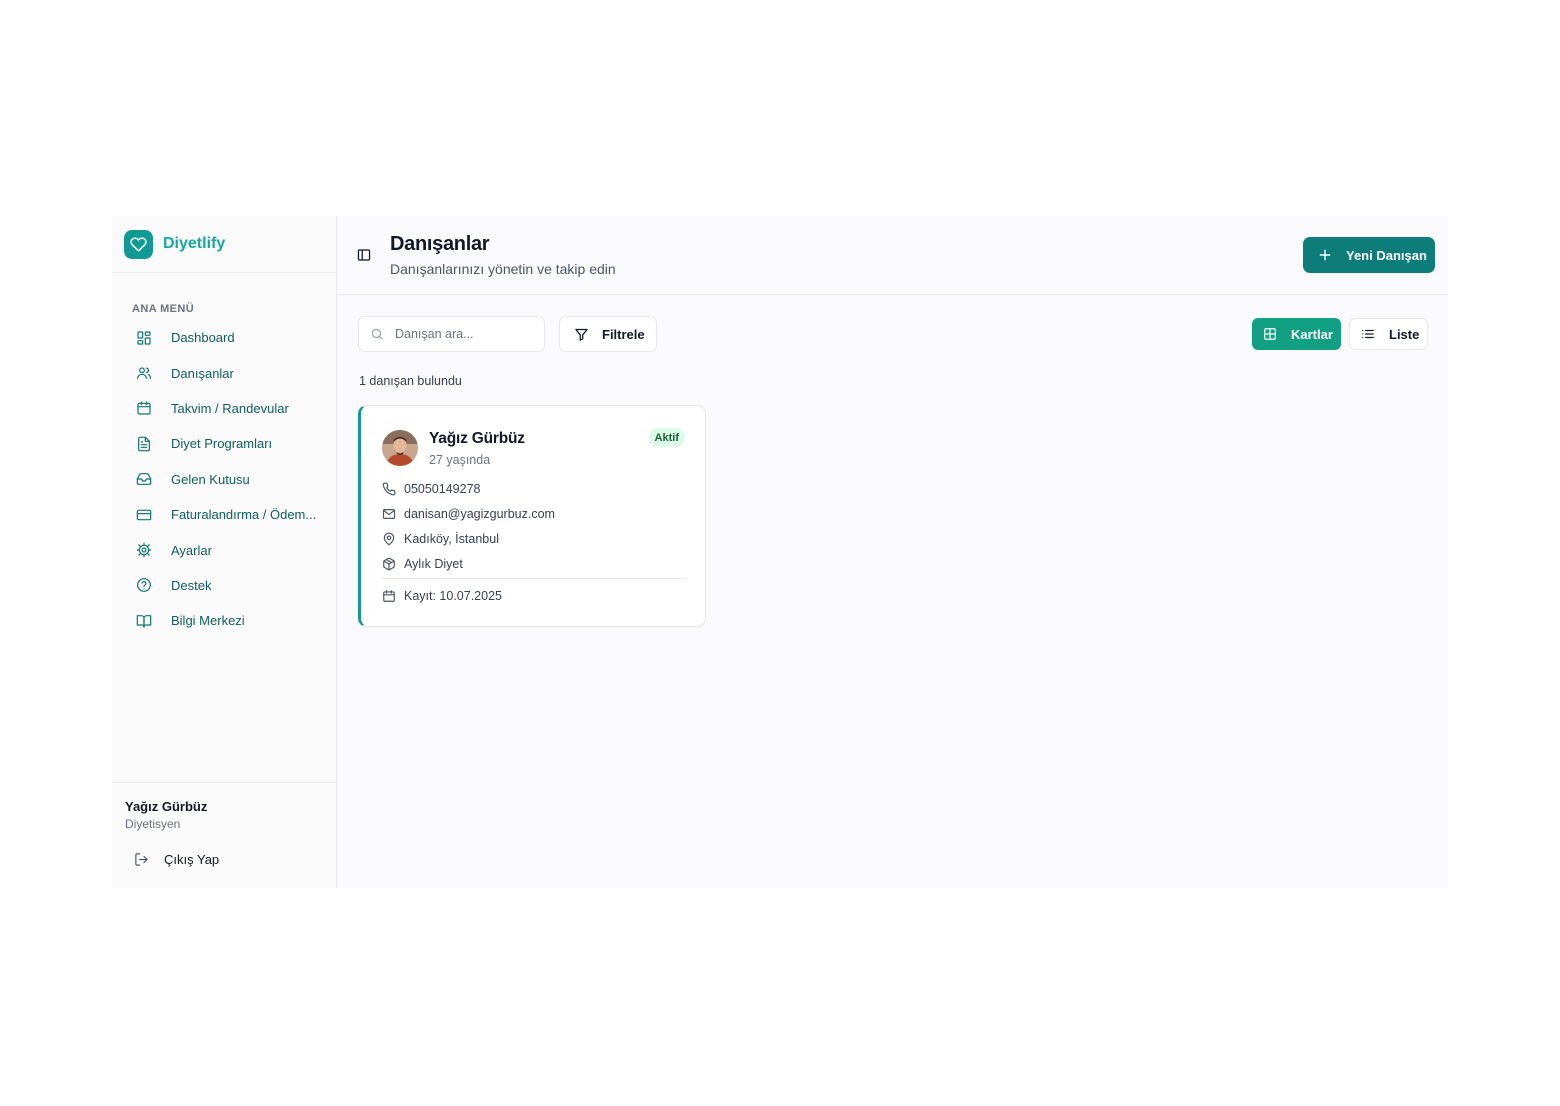 Image resolution: width=1560 pixels, height=1106 pixels. Describe the element at coordinates (364, 255) in the screenshot. I see `sidebar-toggle-icon` at that location.